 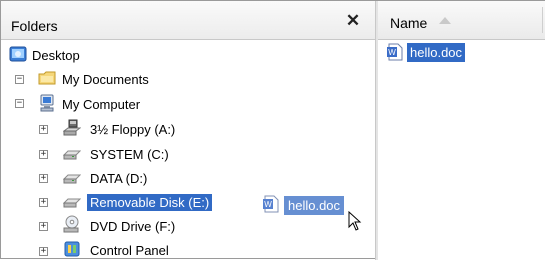 I want to click on drag-ghost-label: hello.doc, so click(x=314, y=205).